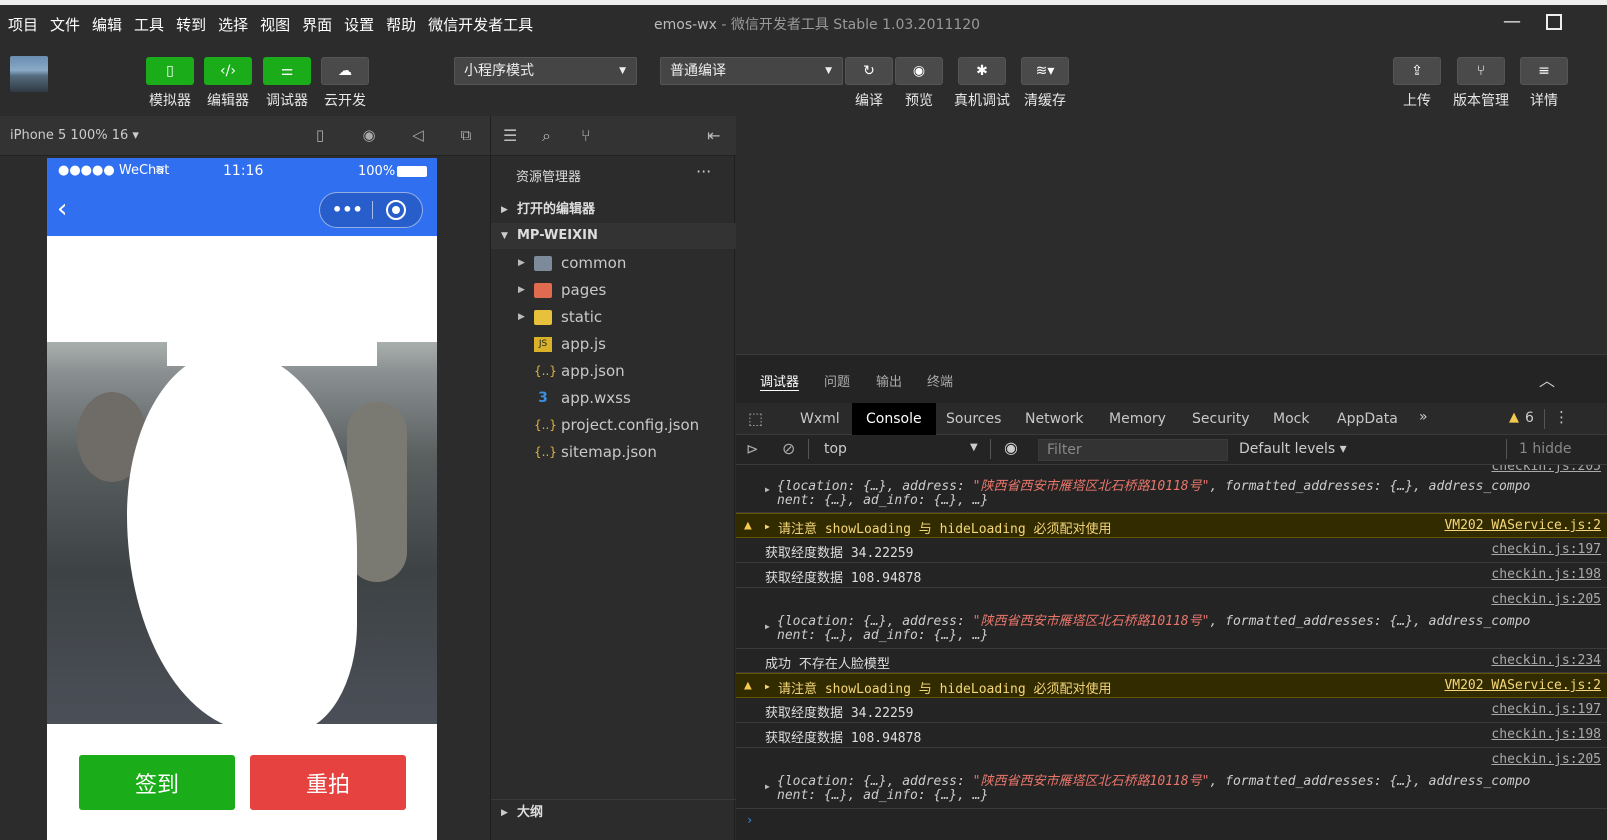 The image size is (1607, 840). I want to click on collapse-panel-icon: ⇤, so click(713, 135).